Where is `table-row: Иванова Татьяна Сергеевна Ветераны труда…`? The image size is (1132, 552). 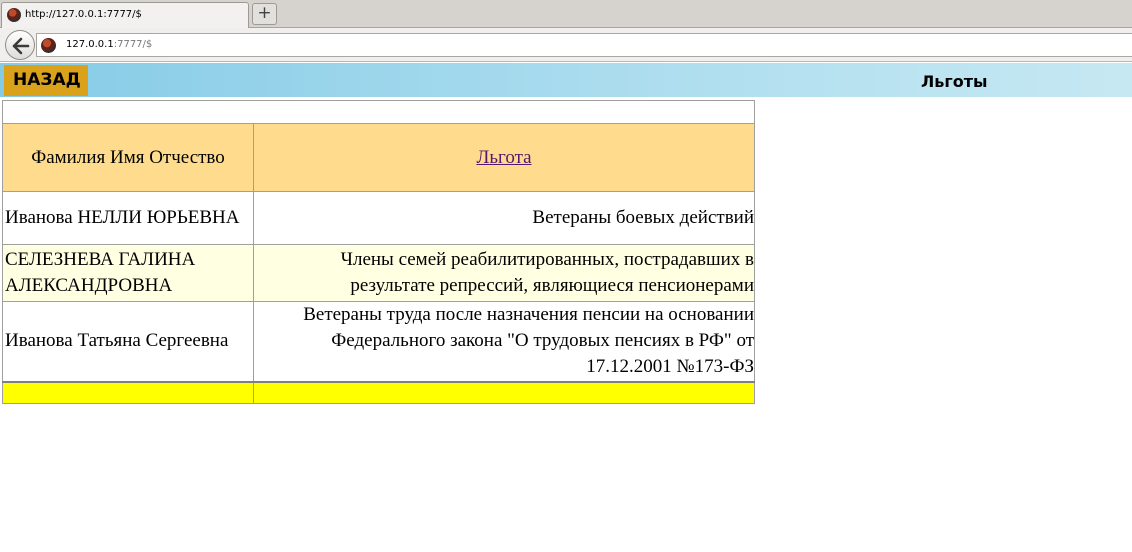
table-row: Иванова Татьяна Сергеевна Ветераны труда… is located at coordinates (378, 341).